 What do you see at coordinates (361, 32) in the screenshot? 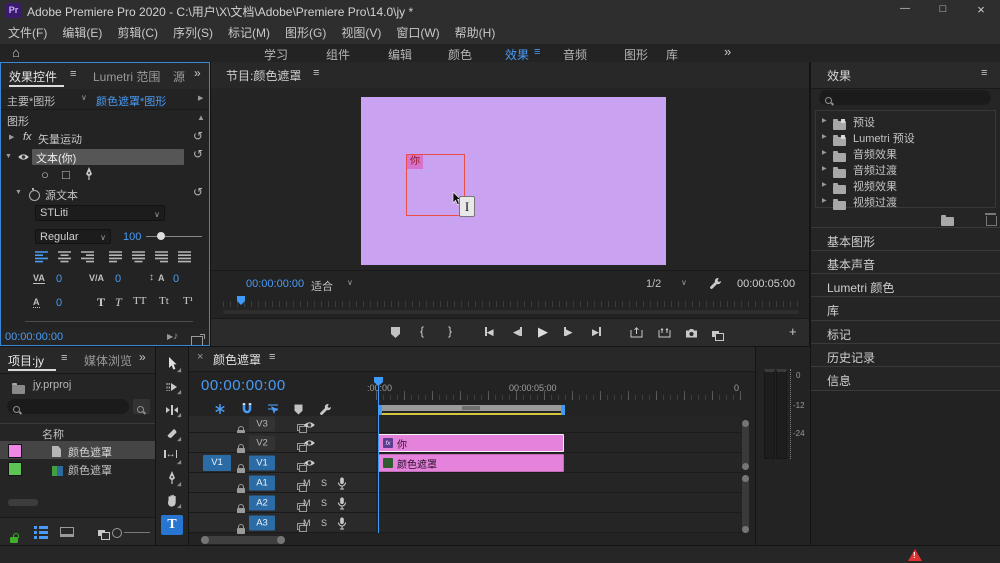
I see `menu-view: 视图(V)` at bounding box center [361, 32].